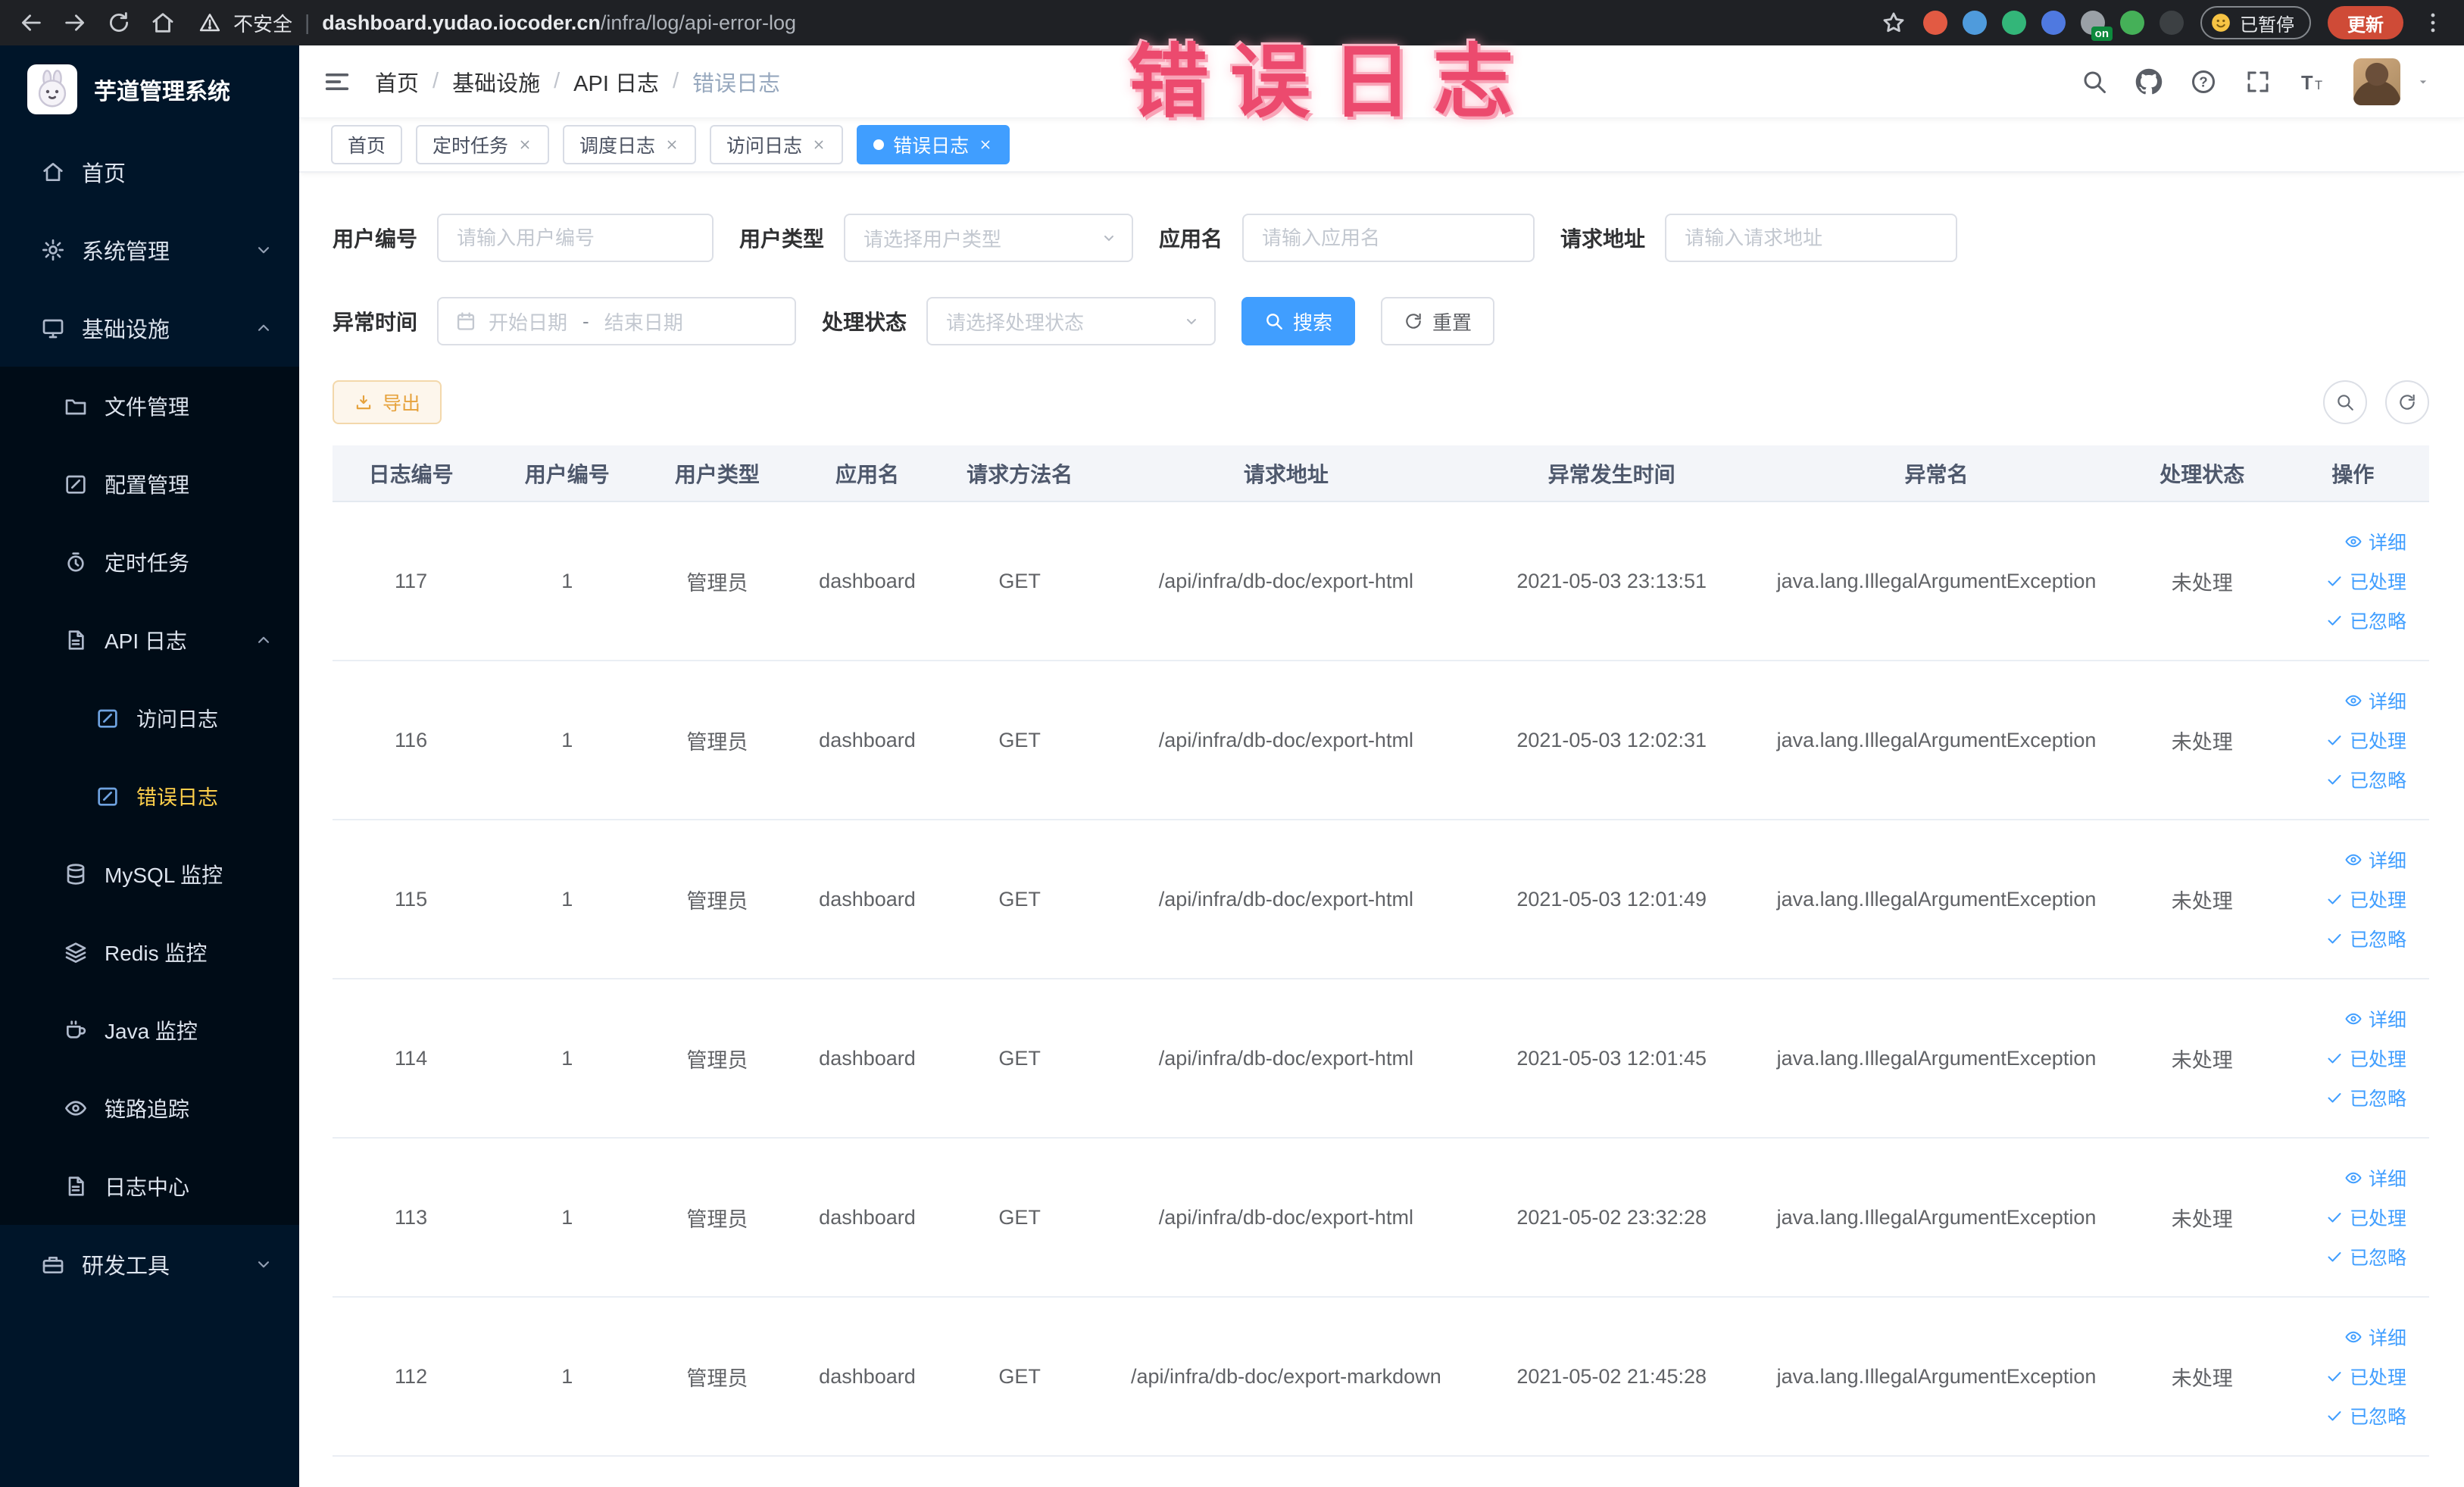  What do you see at coordinates (2149, 81) in the screenshot?
I see `github-icon` at bounding box center [2149, 81].